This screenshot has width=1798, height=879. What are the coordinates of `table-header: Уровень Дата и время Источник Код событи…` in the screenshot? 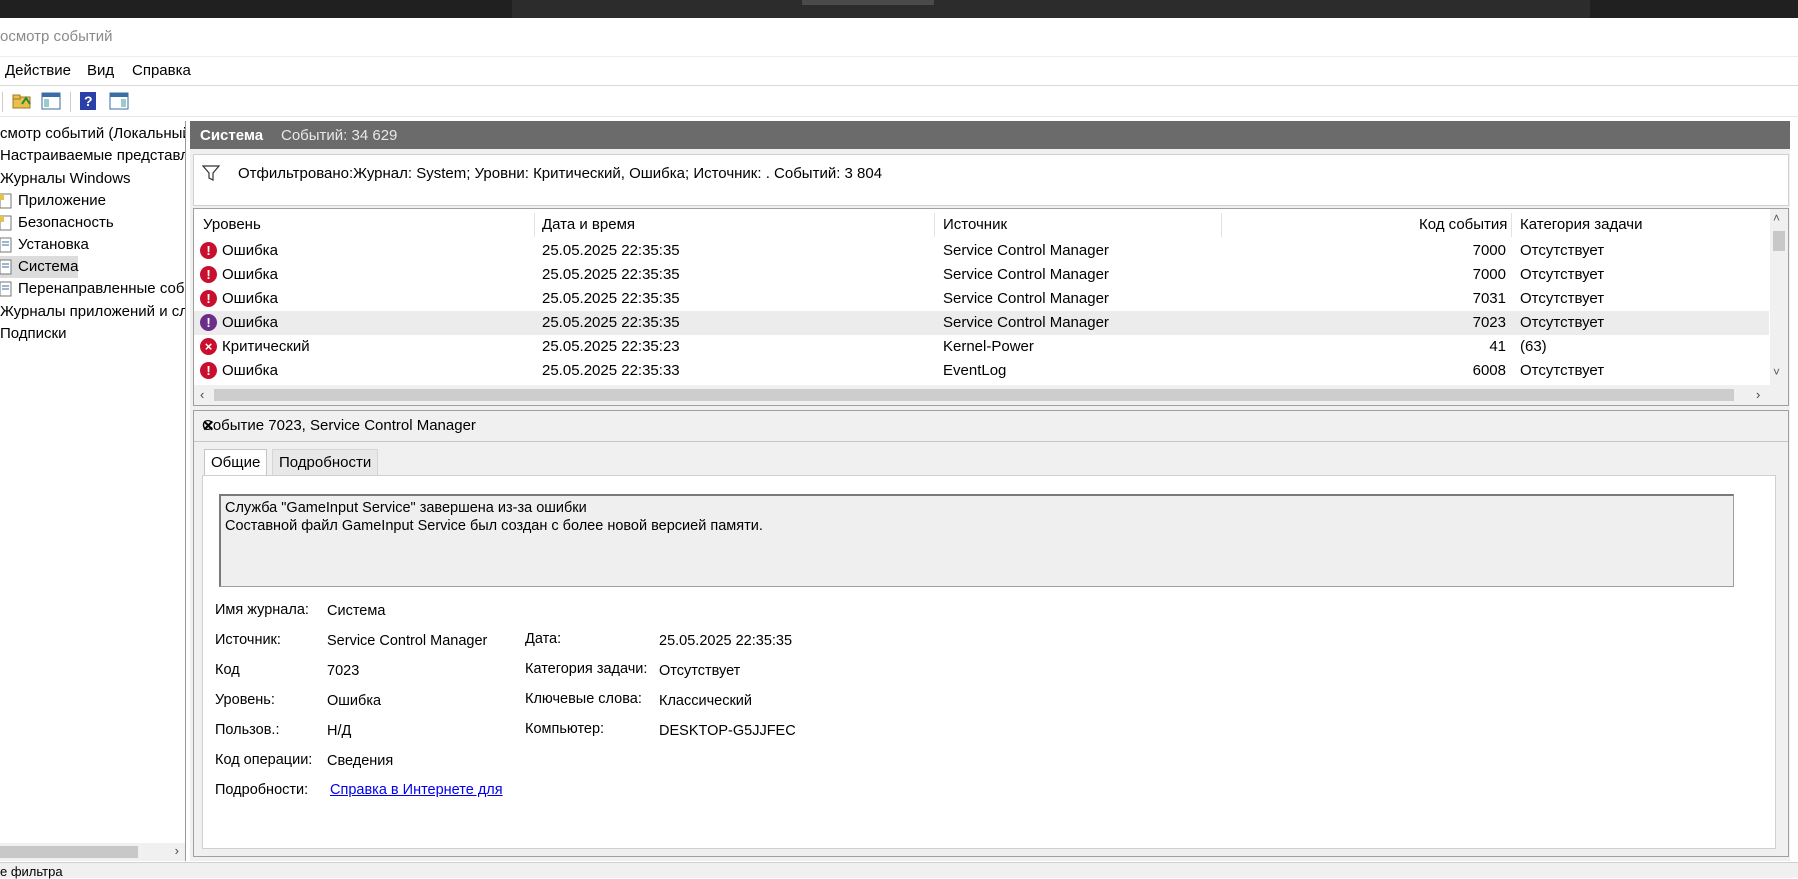 It's located at (981, 224).